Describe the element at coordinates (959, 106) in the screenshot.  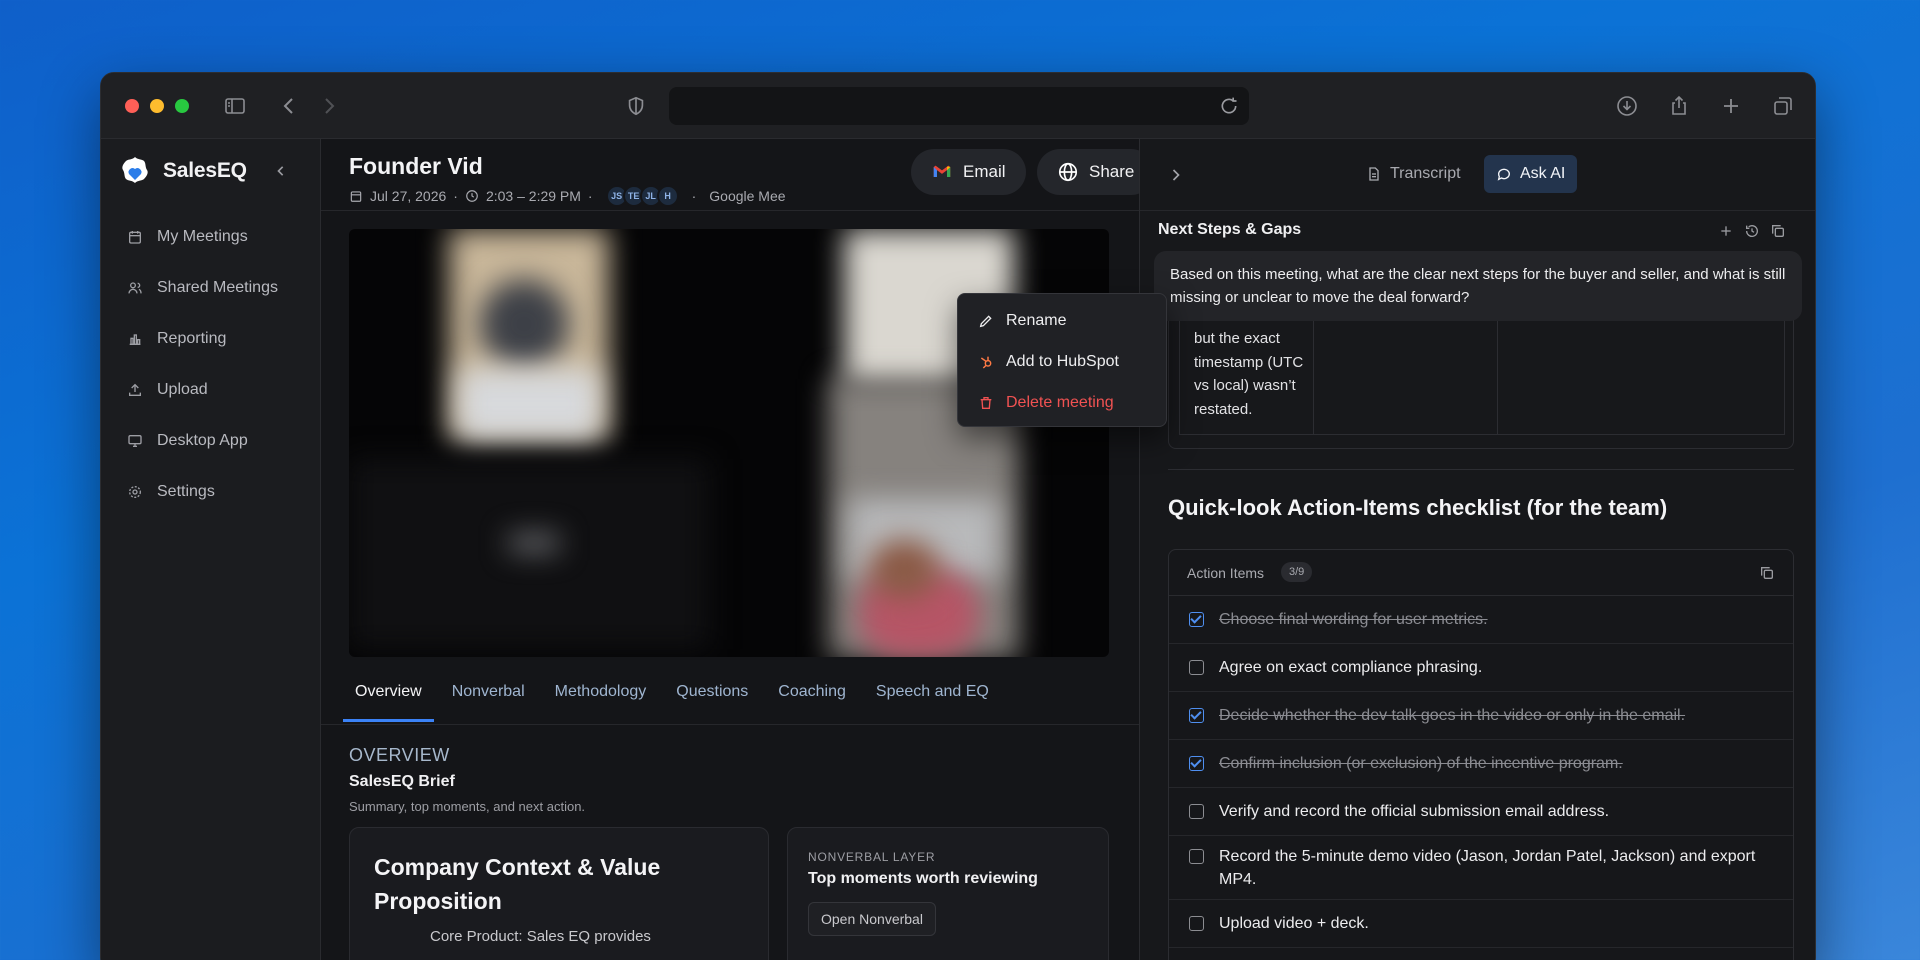
I see `address-bar` at that location.